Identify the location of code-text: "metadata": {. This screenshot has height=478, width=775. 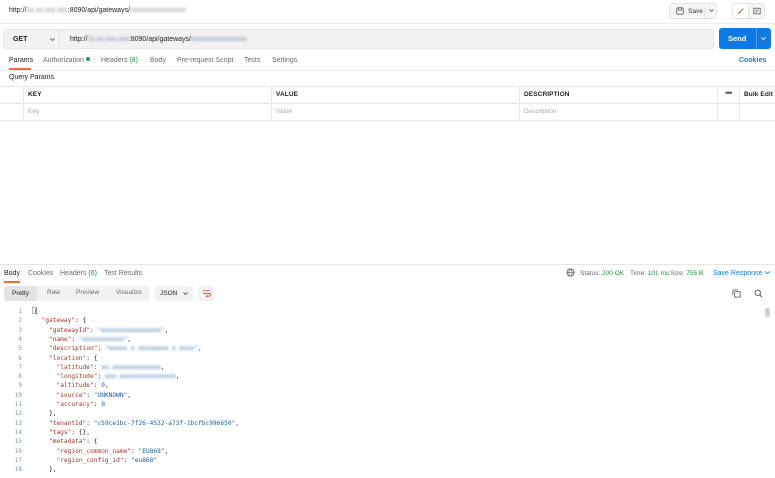
(73, 441).